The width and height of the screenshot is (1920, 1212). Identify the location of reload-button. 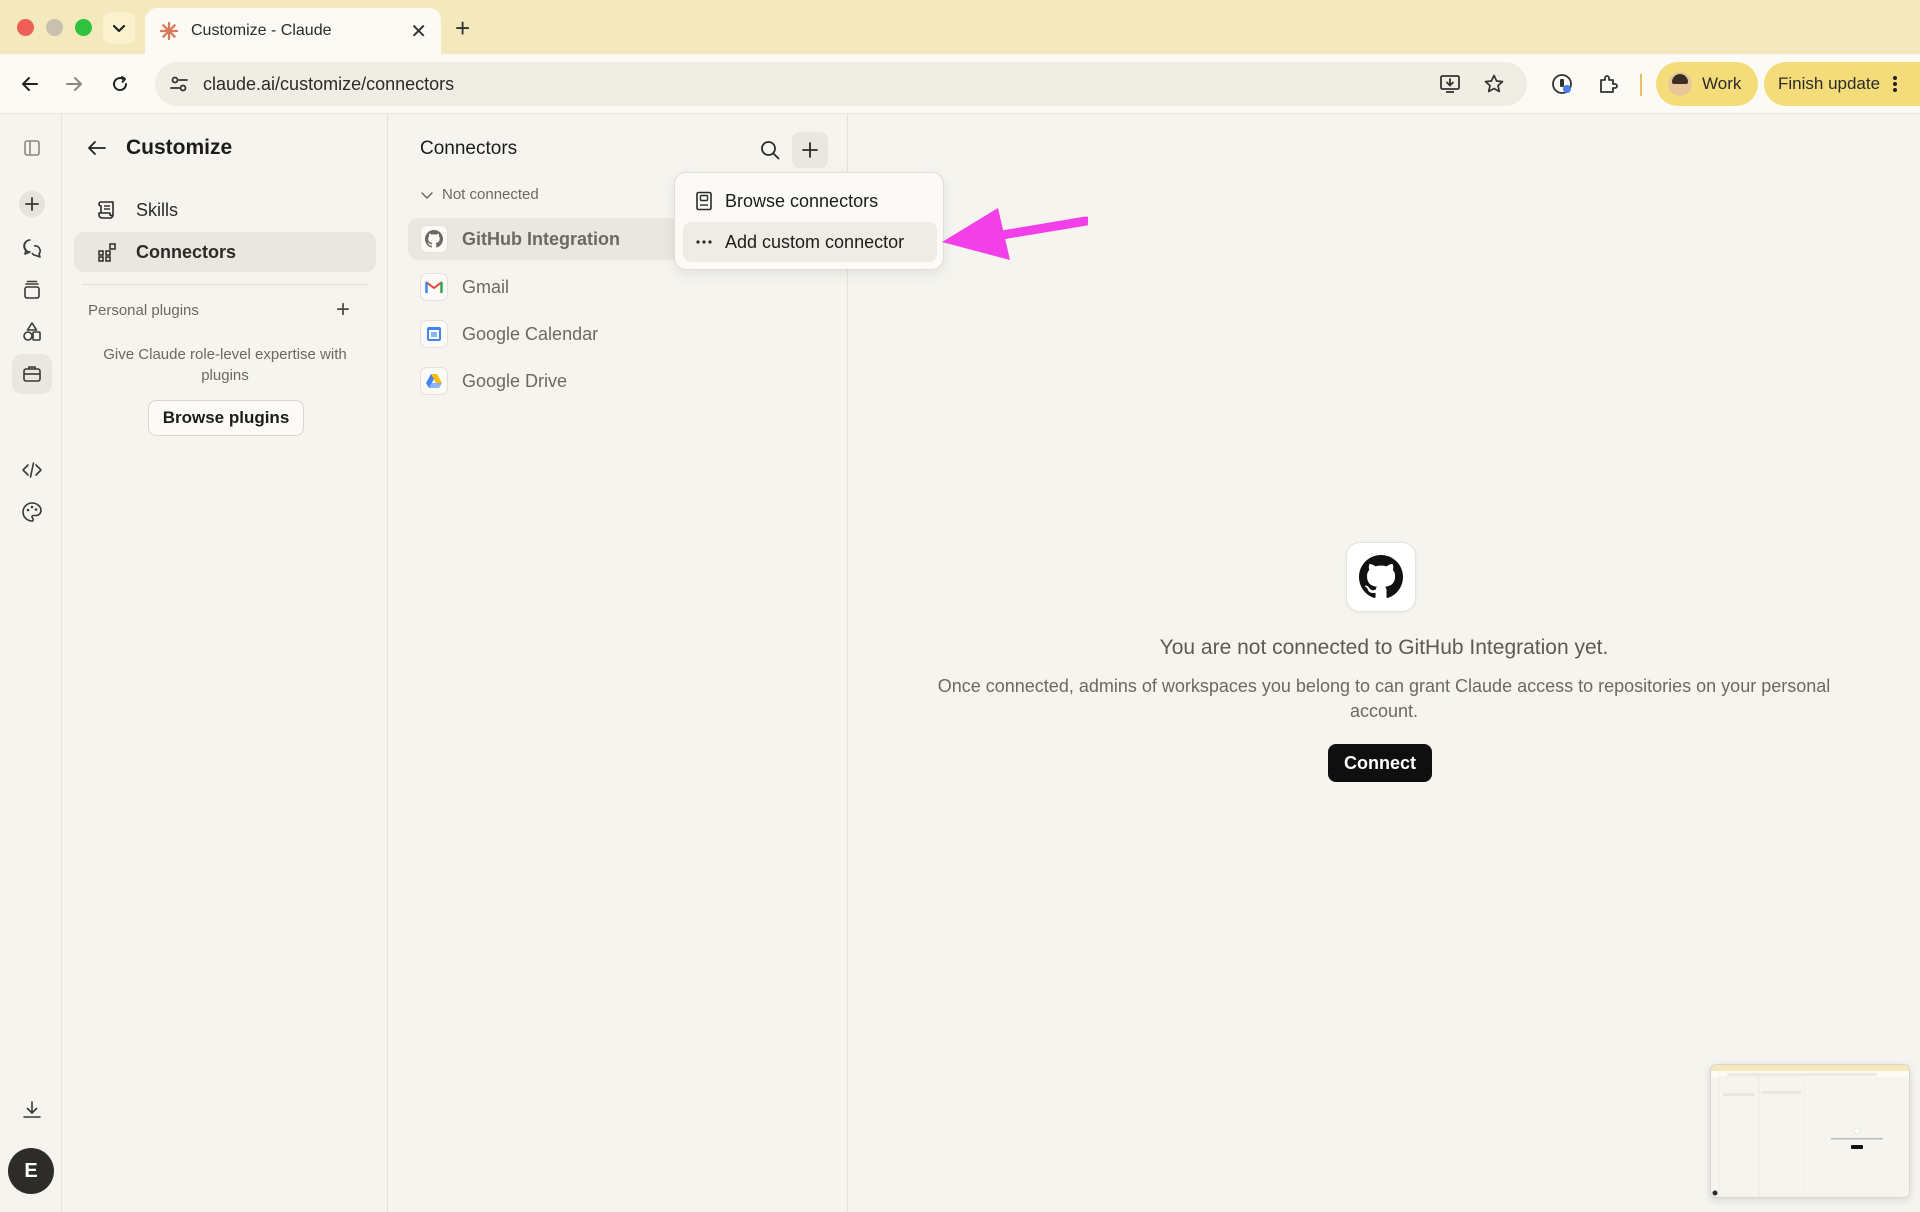
(120, 84).